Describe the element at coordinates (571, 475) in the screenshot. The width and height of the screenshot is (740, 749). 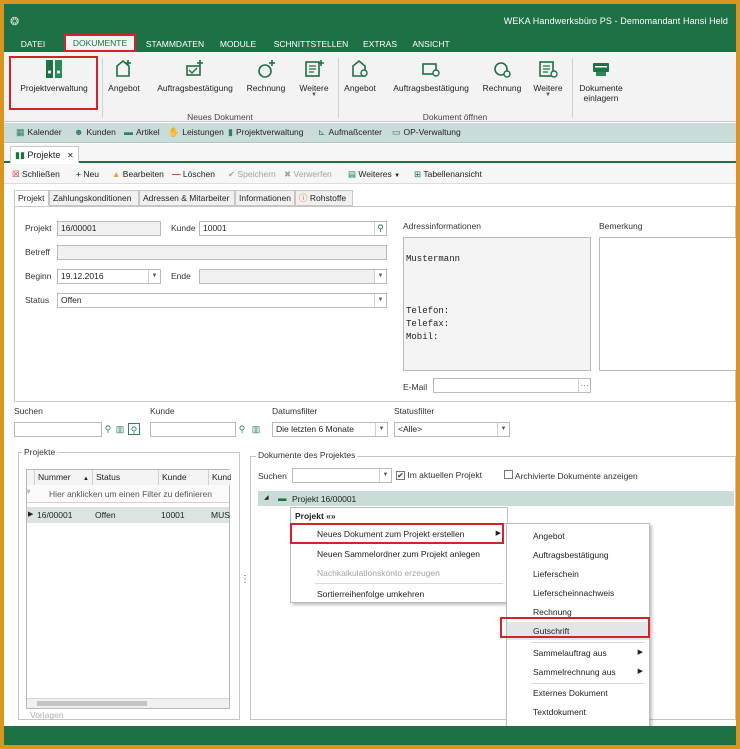
I see `archived-checkbox: Archivierte Dokumente anzeigen` at that location.